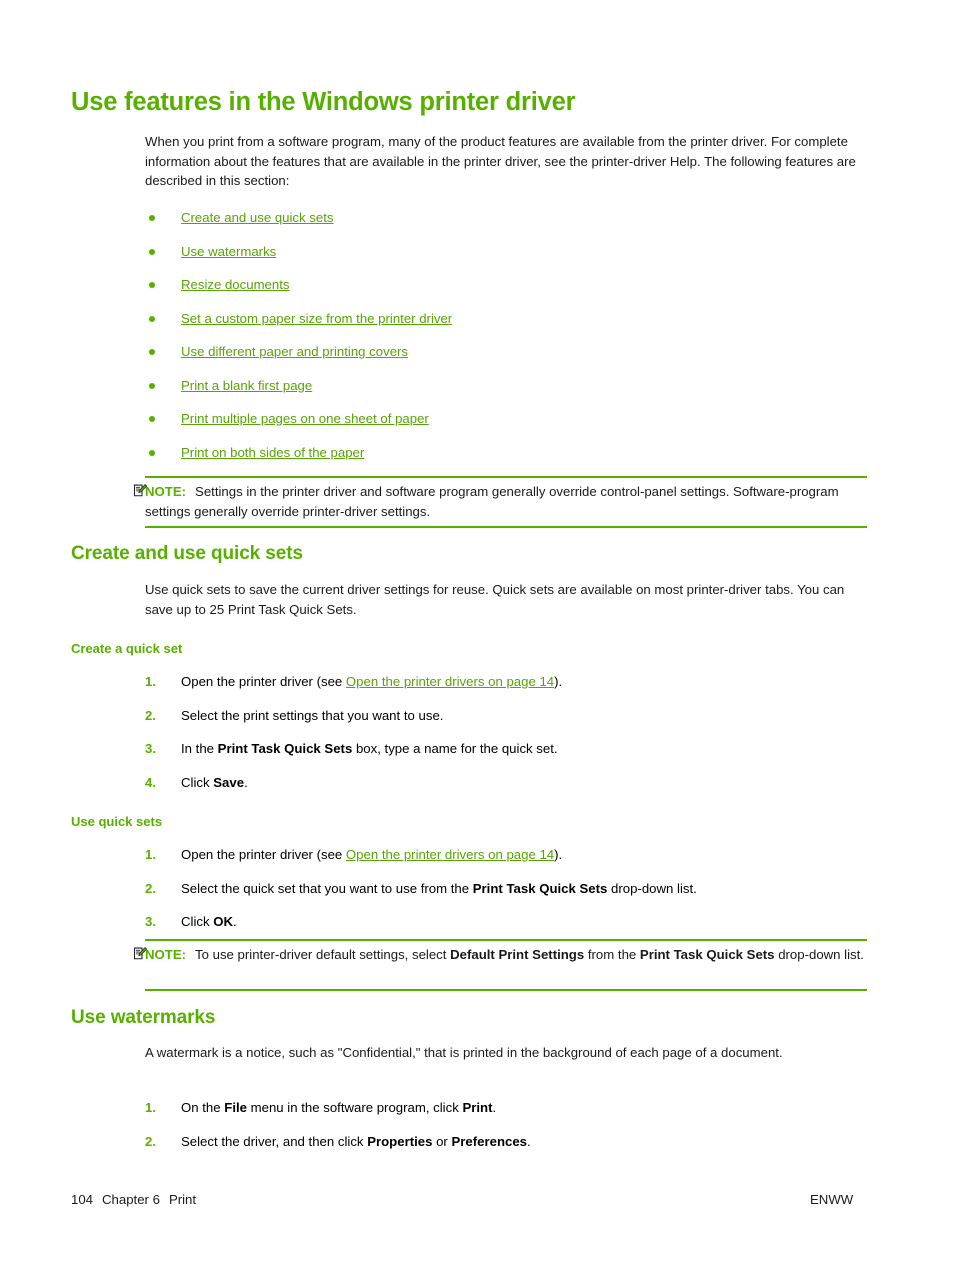 This screenshot has width=954, height=1270. Describe the element at coordinates (506, 225) in the screenshot. I see `list-item: Create and use quick sets` at that location.